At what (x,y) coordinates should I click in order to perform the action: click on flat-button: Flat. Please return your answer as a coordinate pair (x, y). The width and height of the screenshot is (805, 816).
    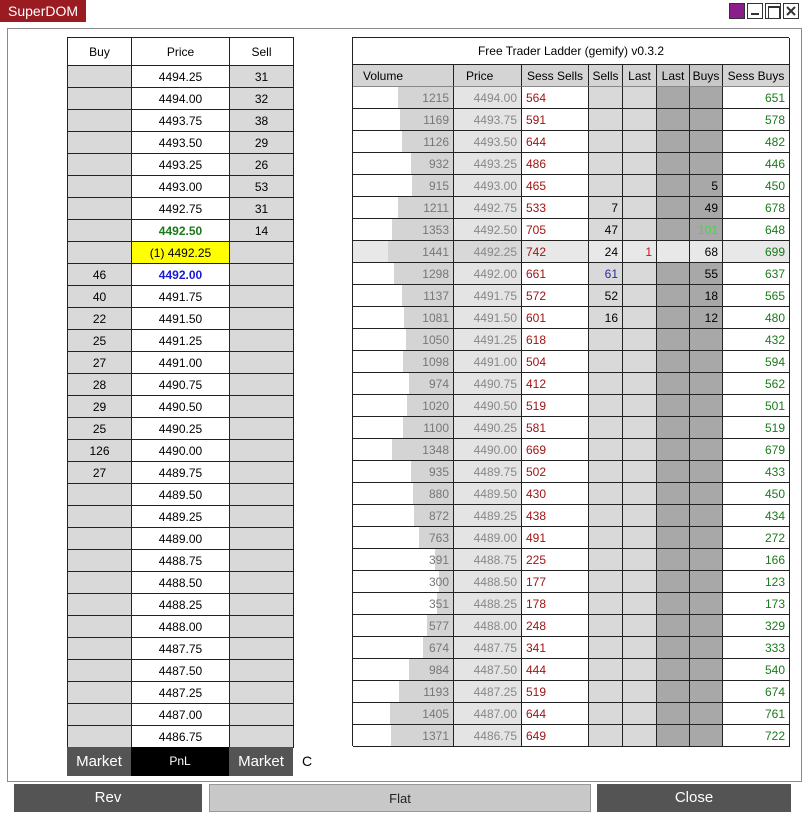
    Looking at the image, I should click on (400, 798).